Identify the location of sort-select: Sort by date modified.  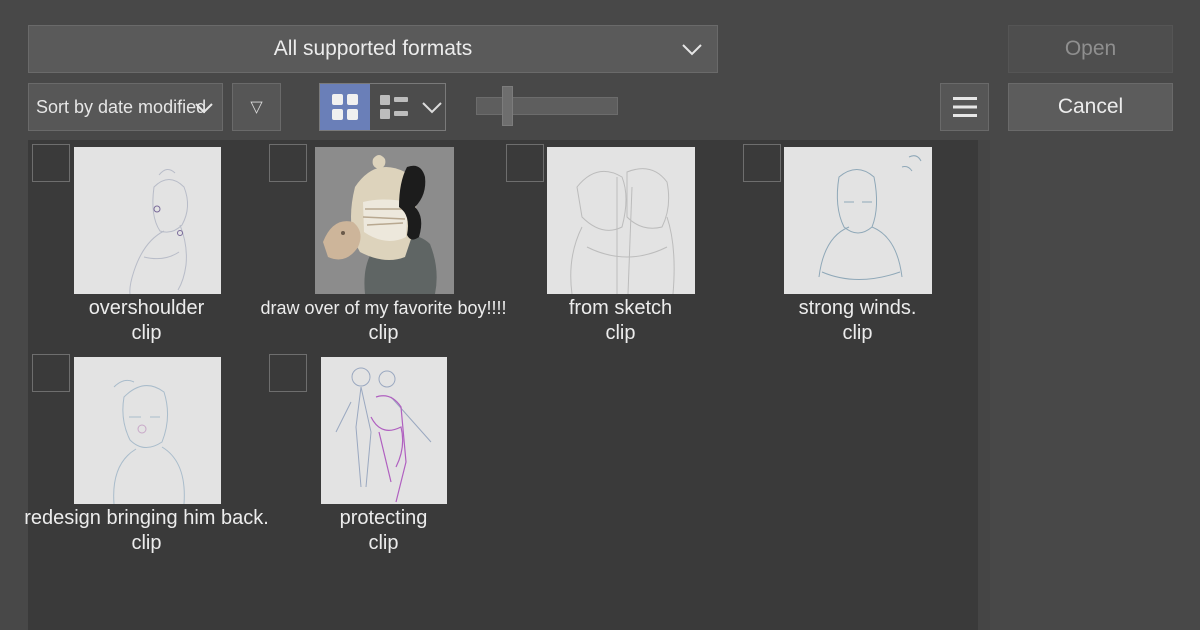
(125, 107).